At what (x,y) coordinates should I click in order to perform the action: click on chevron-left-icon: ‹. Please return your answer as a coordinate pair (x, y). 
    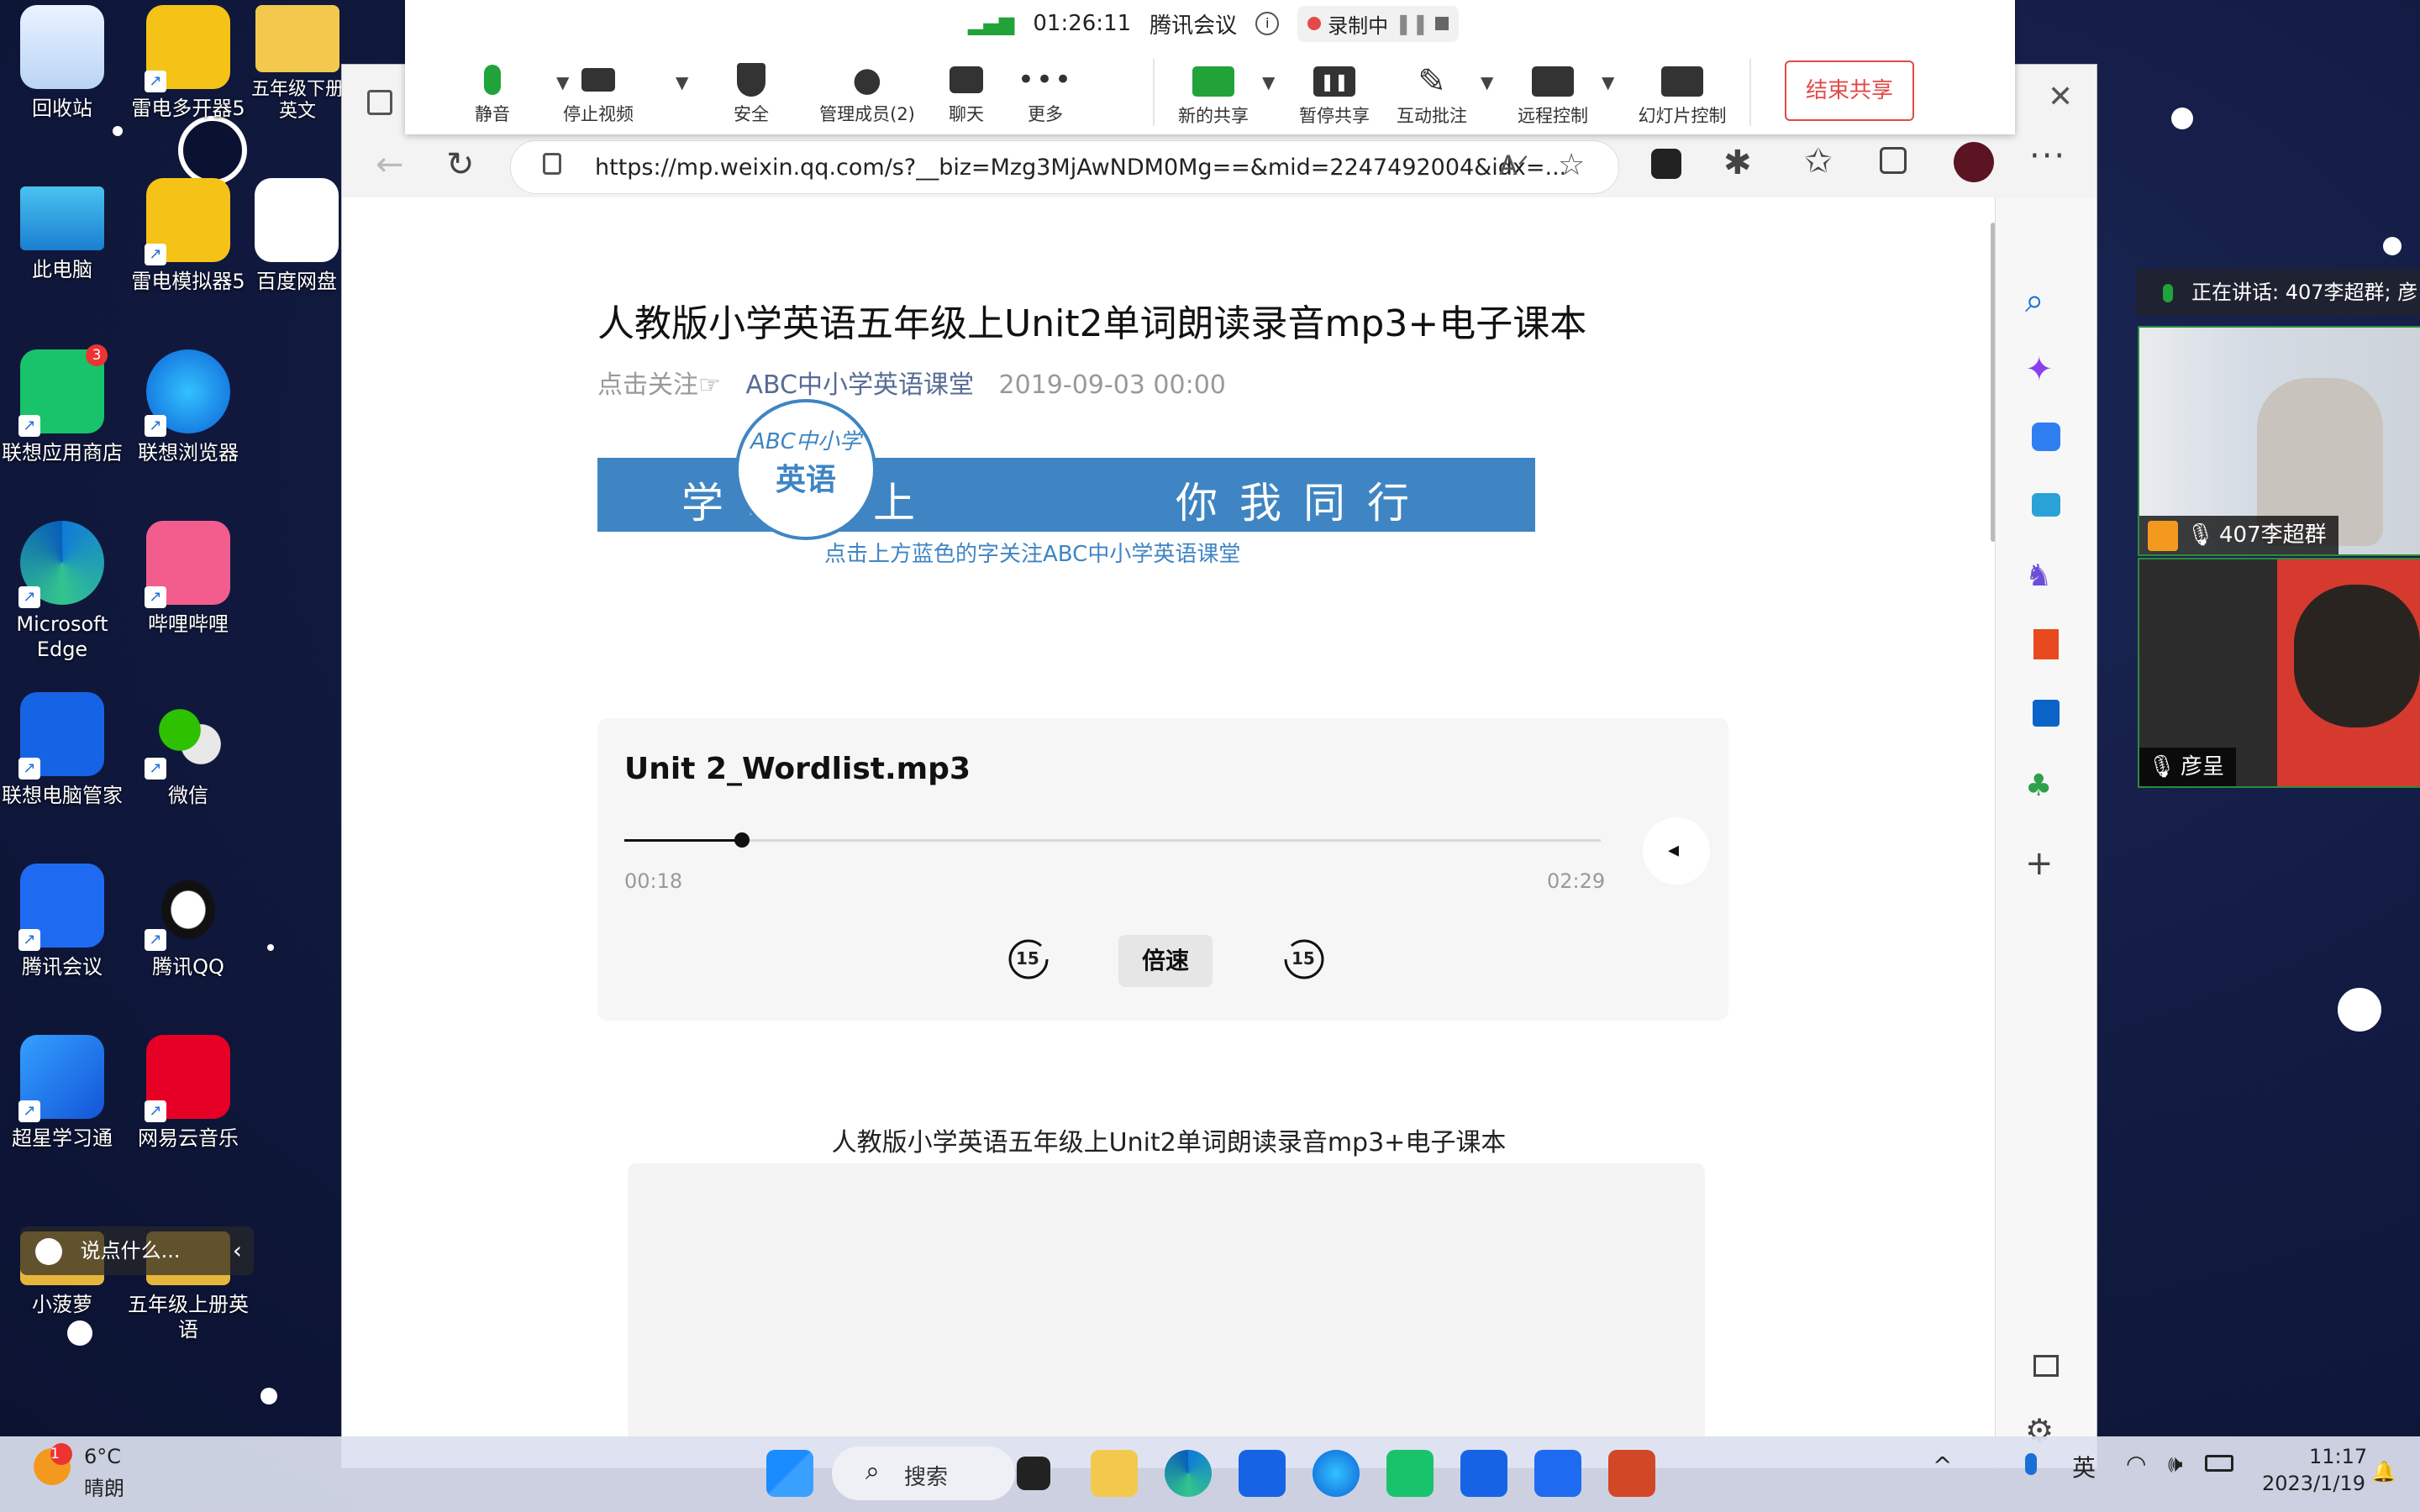
    Looking at the image, I should click on (238, 1250).